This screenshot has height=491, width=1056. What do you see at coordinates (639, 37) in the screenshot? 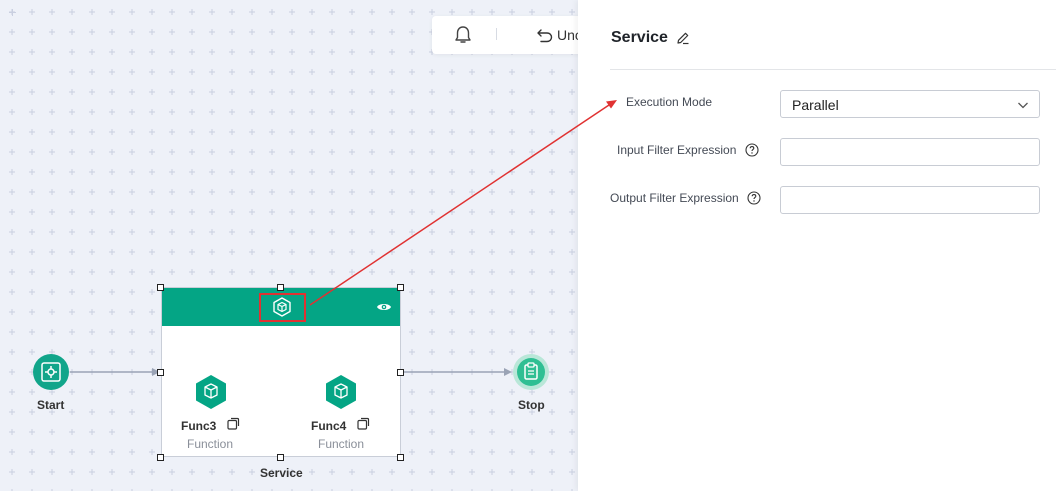
I see `panel-title: Service` at bounding box center [639, 37].